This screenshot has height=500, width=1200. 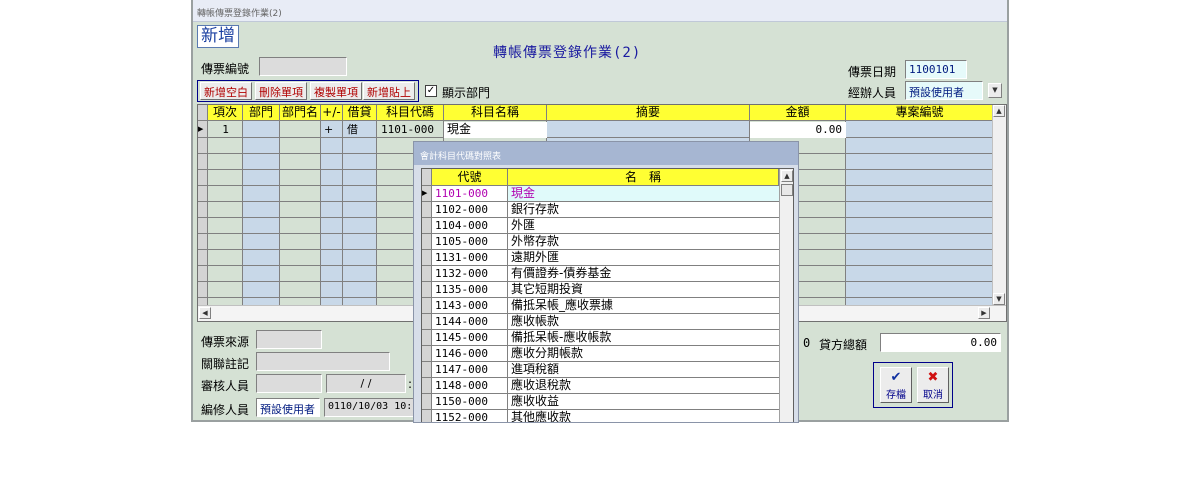 I want to click on lookup-code: 1105-000, so click(x=470, y=241).